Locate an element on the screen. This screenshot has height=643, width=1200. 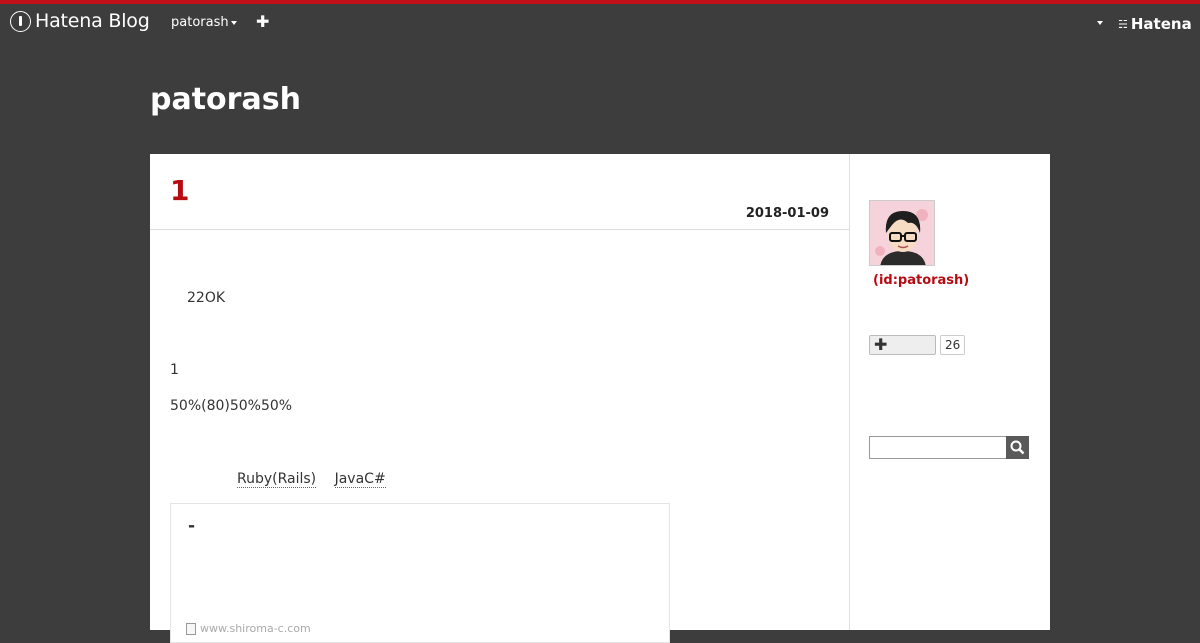
search-input is located at coordinates (938, 447).